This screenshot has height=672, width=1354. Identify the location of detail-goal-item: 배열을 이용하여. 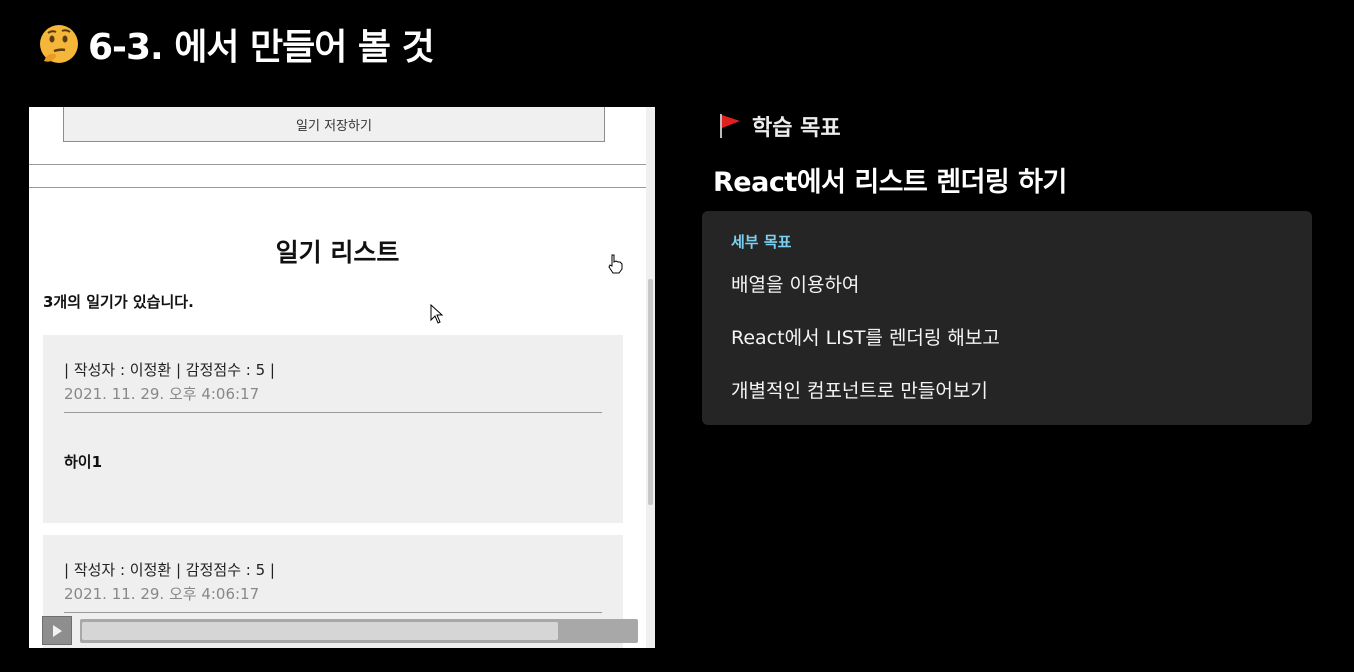
(795, 285).